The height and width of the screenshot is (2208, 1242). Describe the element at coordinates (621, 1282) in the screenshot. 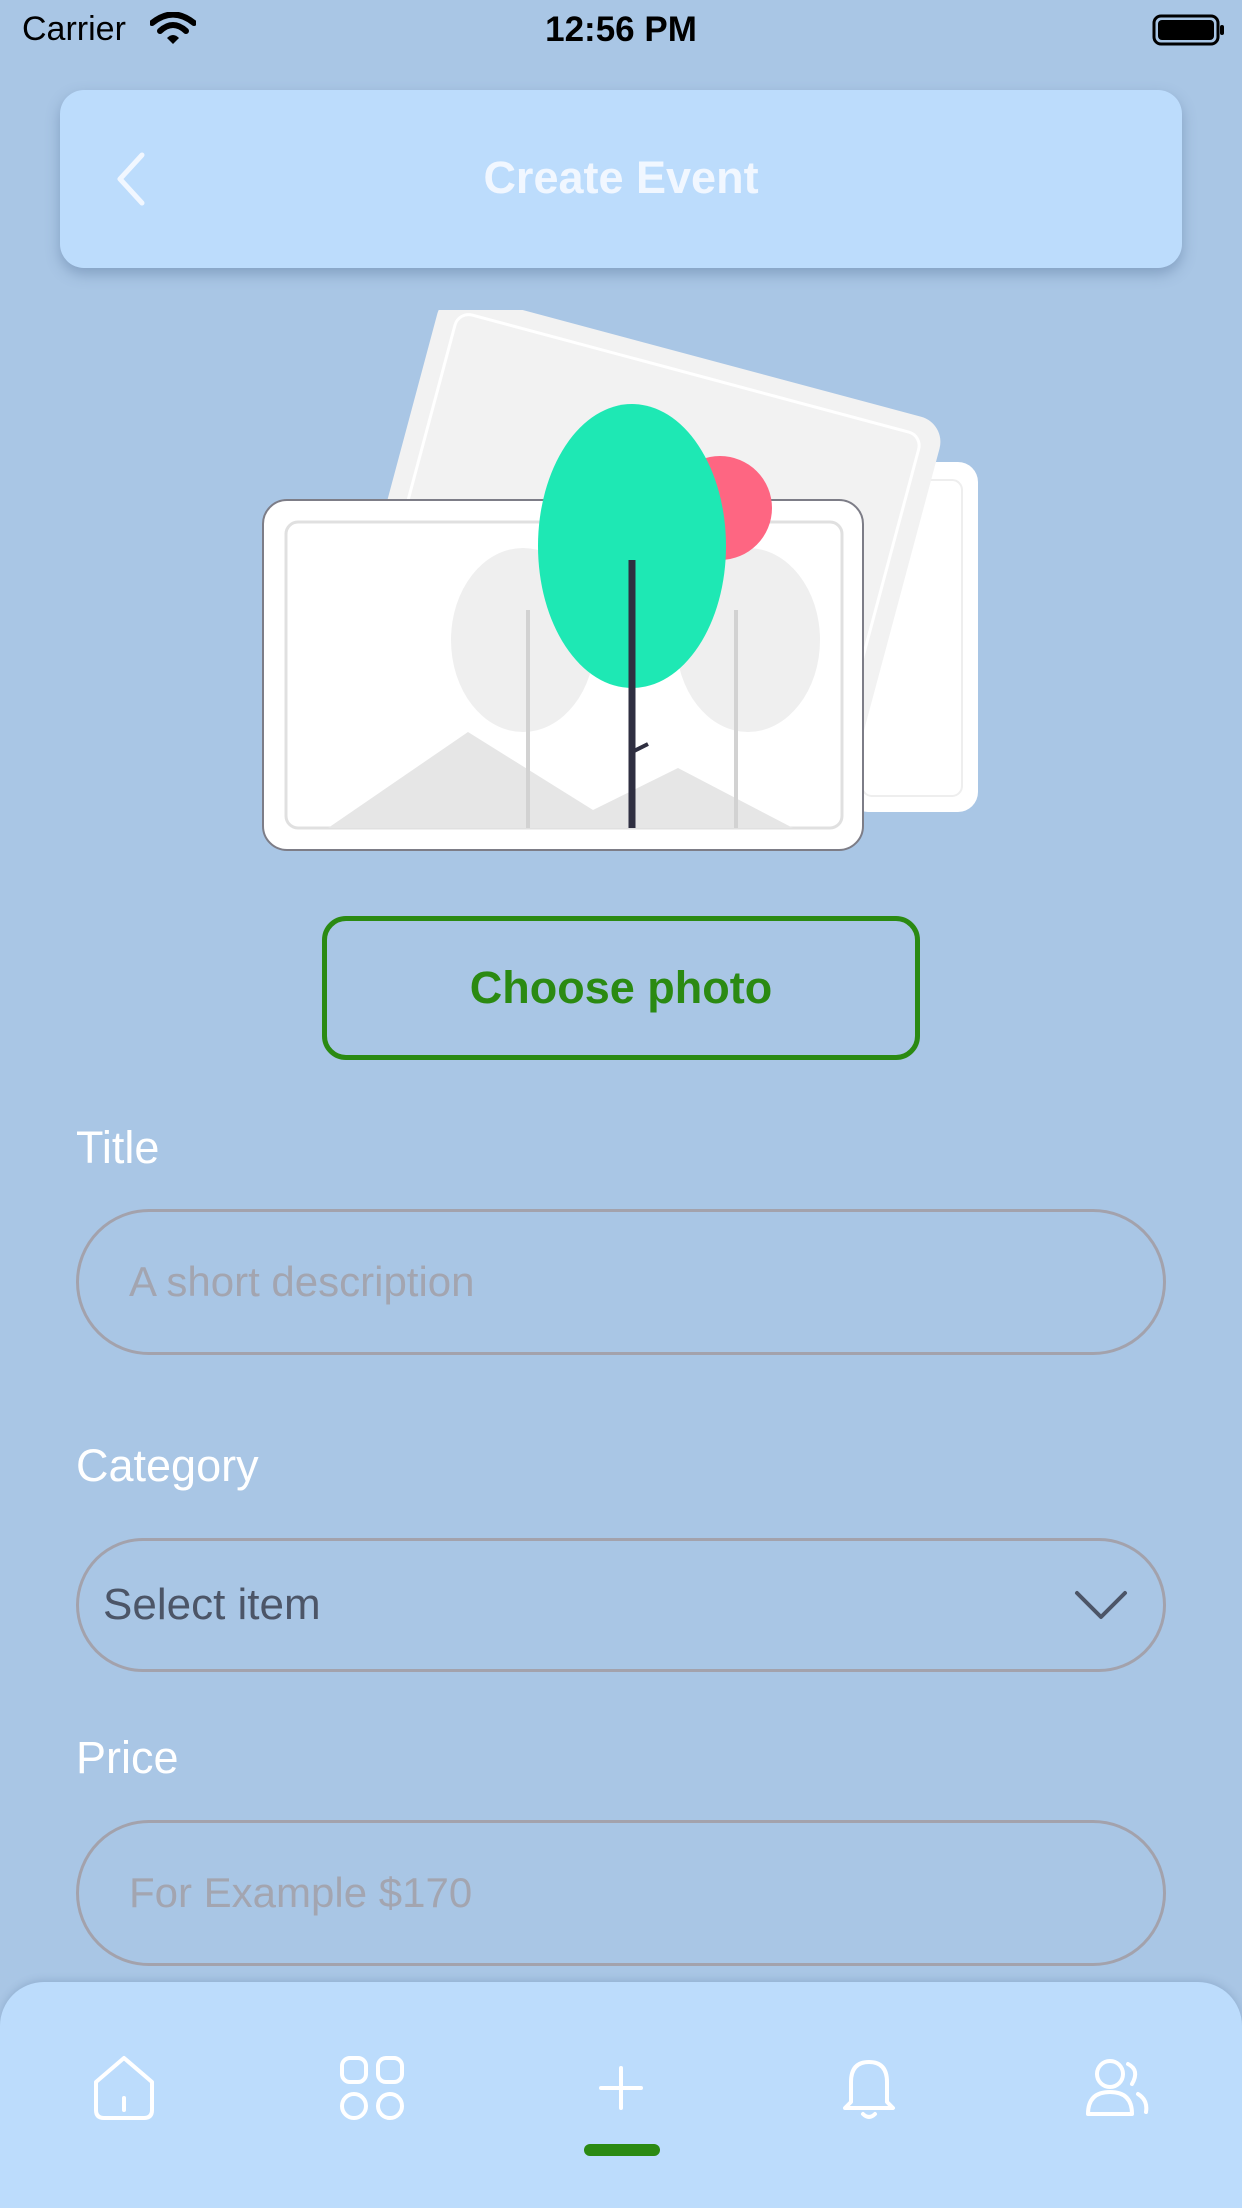

I see `title-input: A short description` at that location.